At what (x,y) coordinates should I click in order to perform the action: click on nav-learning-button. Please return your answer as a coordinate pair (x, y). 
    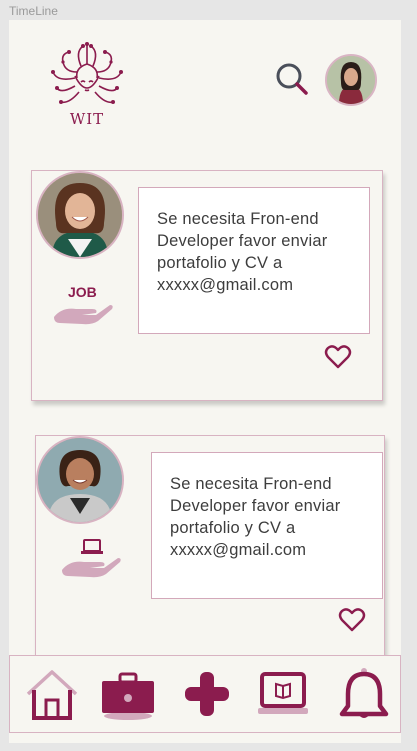
    Looking at the image, I should click on (284, 694).